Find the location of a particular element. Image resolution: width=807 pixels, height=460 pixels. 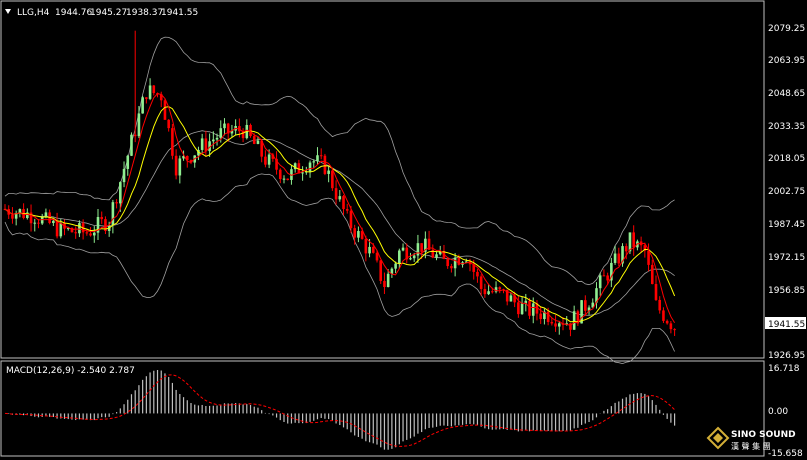

sino-sound-logo: SINO SOUND 漢 聲 集 團 is located at coordinates (751, 438).